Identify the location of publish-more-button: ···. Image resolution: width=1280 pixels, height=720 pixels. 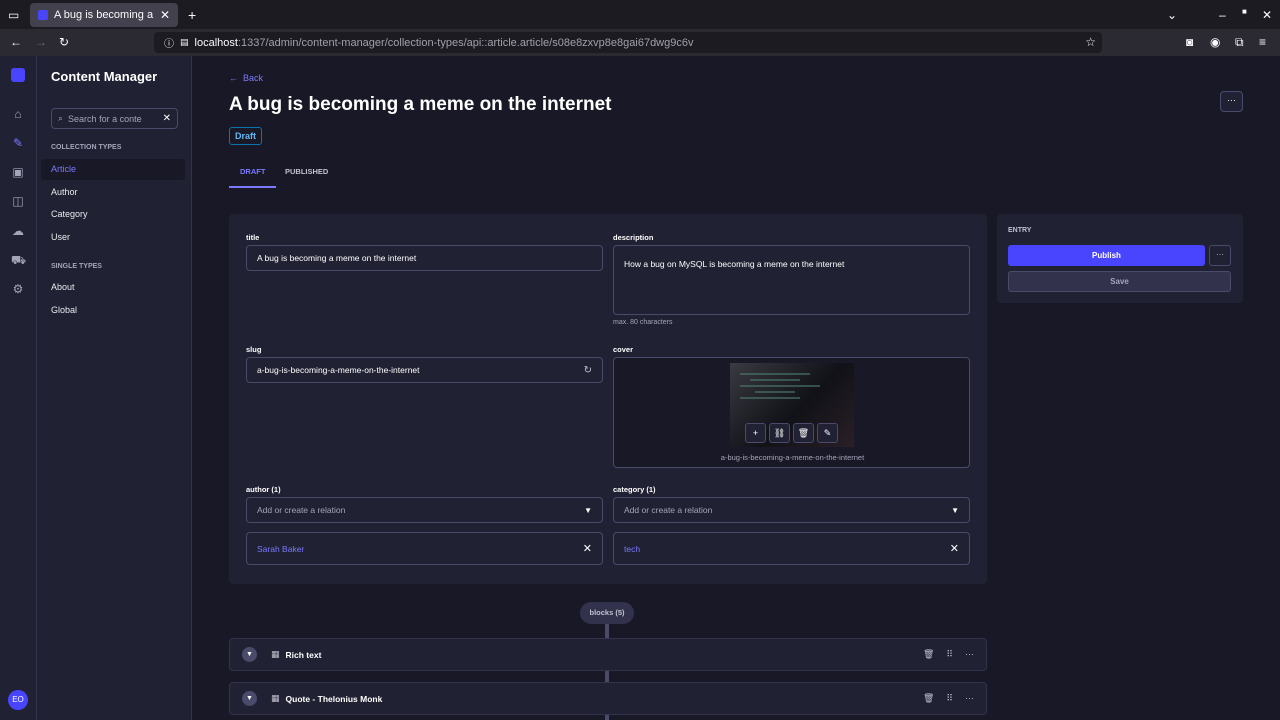
(1220, 255).